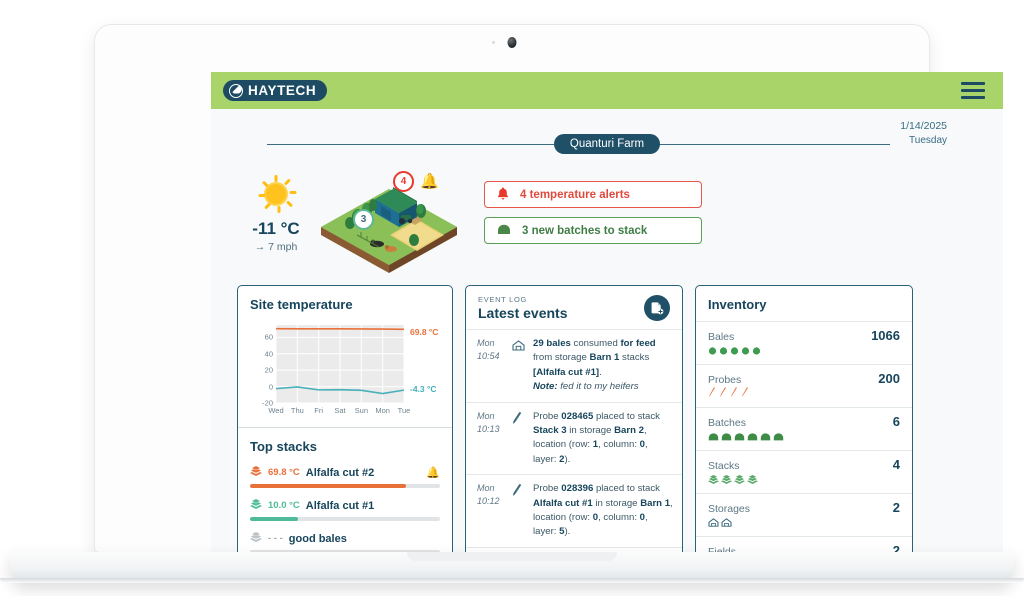 This screenshot has width=1024, height=596. I want to click on hay-bale-icon, so click(504, 230).